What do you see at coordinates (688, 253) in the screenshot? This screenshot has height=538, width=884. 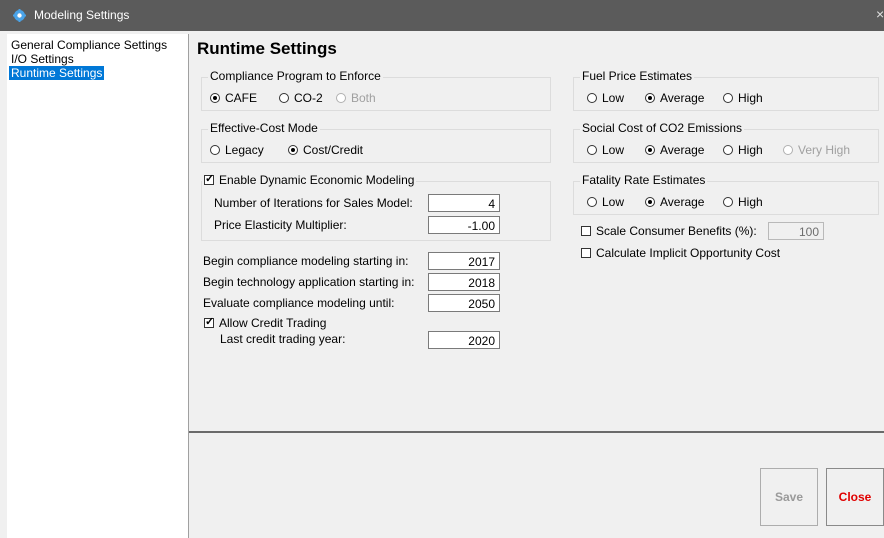 I see `checkbox-label: Calculate Implicit Opportunity Cost` at bounding box center [688, 253].